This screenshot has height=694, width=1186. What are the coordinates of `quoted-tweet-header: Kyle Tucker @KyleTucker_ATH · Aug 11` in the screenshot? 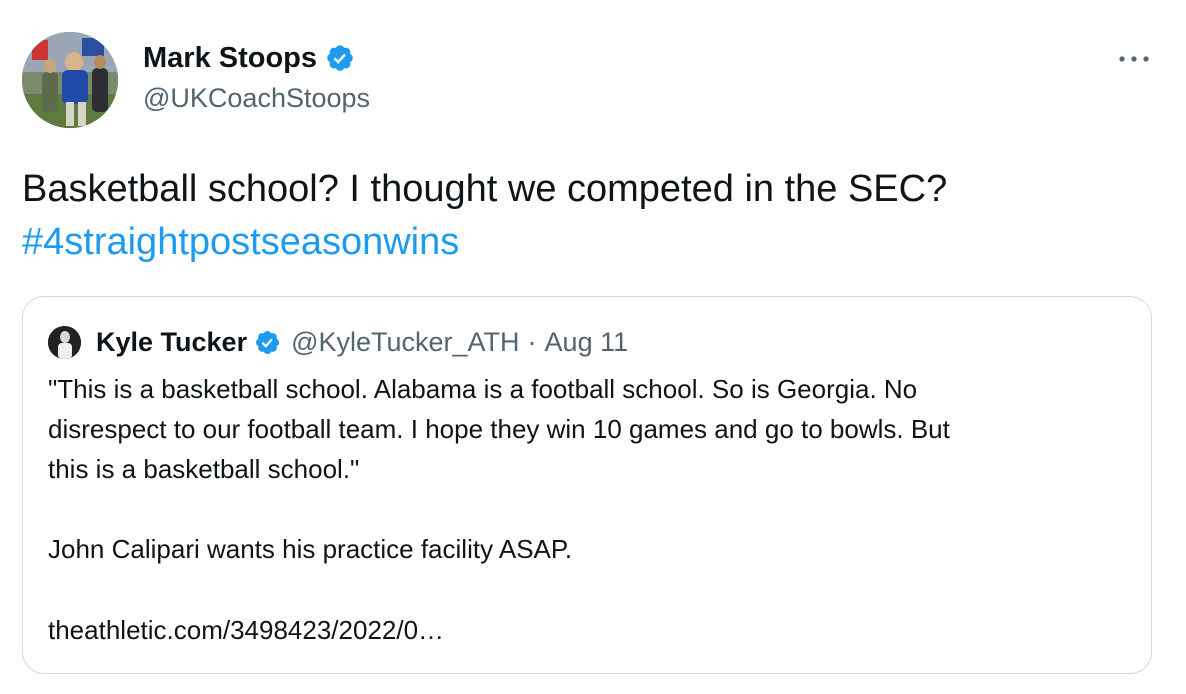 It's located at (362, 342).